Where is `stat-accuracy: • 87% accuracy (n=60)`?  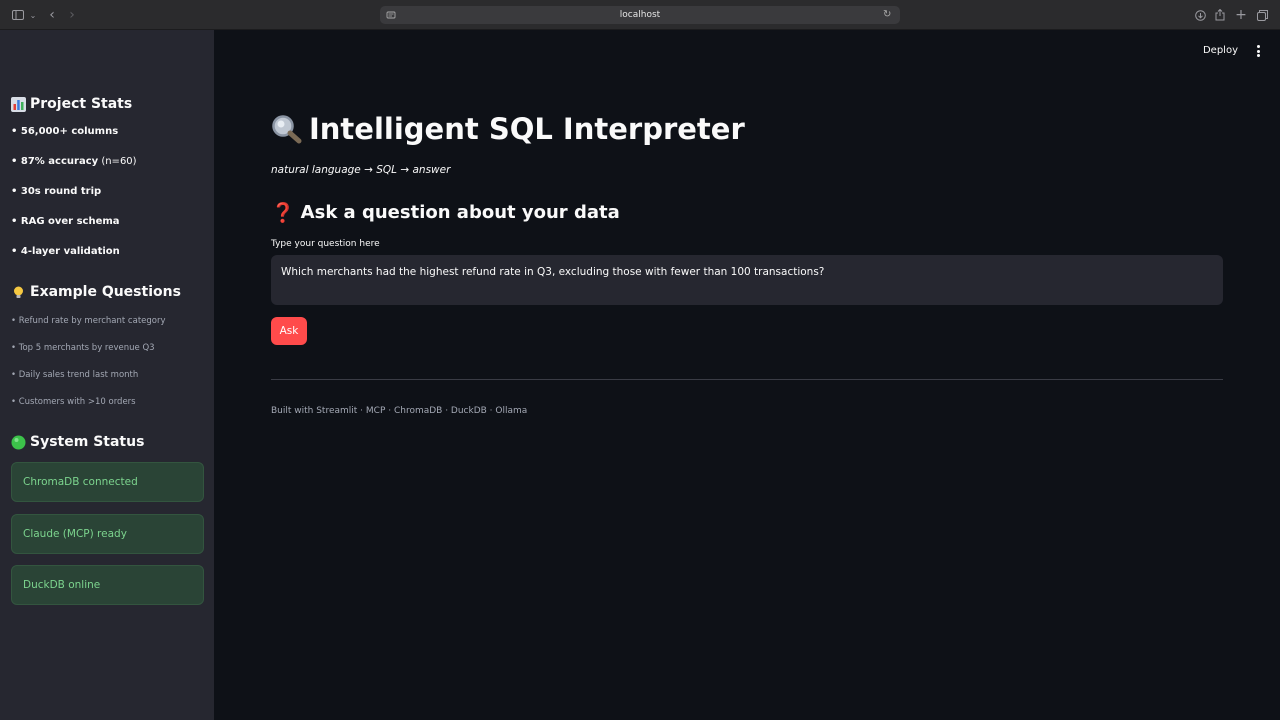
stat-accuracy: • 87% accuracy (n=60) is located at coordinates (74, 161).